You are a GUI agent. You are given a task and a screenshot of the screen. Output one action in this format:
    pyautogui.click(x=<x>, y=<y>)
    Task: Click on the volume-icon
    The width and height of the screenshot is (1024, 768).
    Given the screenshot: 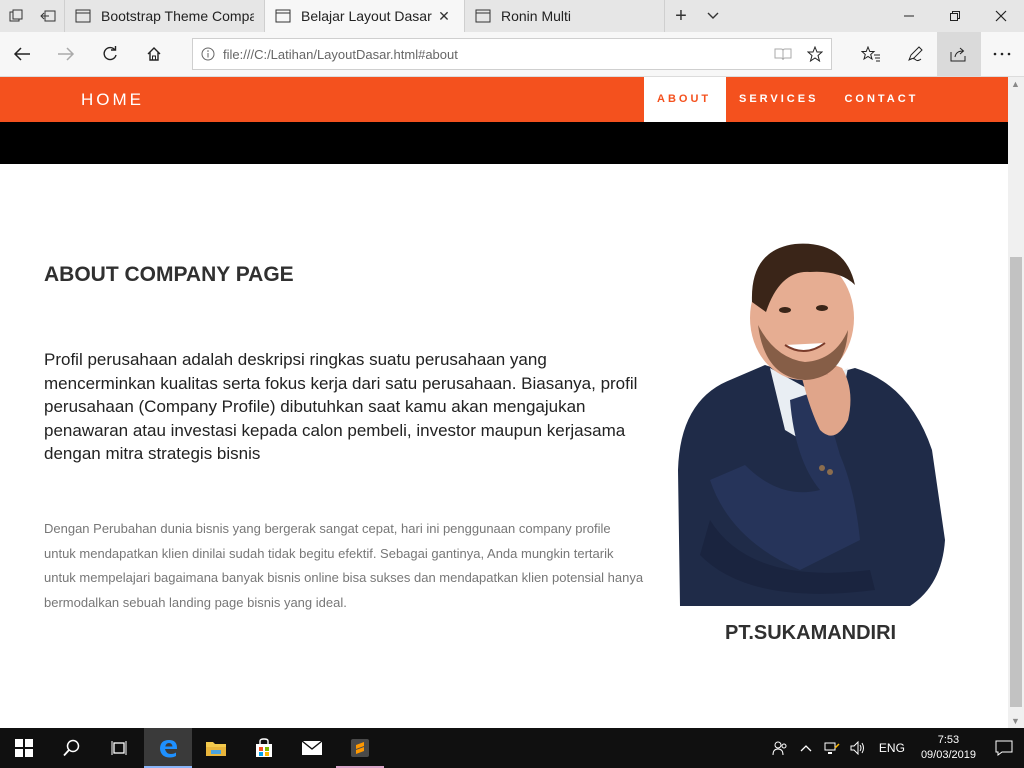 What is the action you would take?
    pyautogui.click(x=858, y=748)
    